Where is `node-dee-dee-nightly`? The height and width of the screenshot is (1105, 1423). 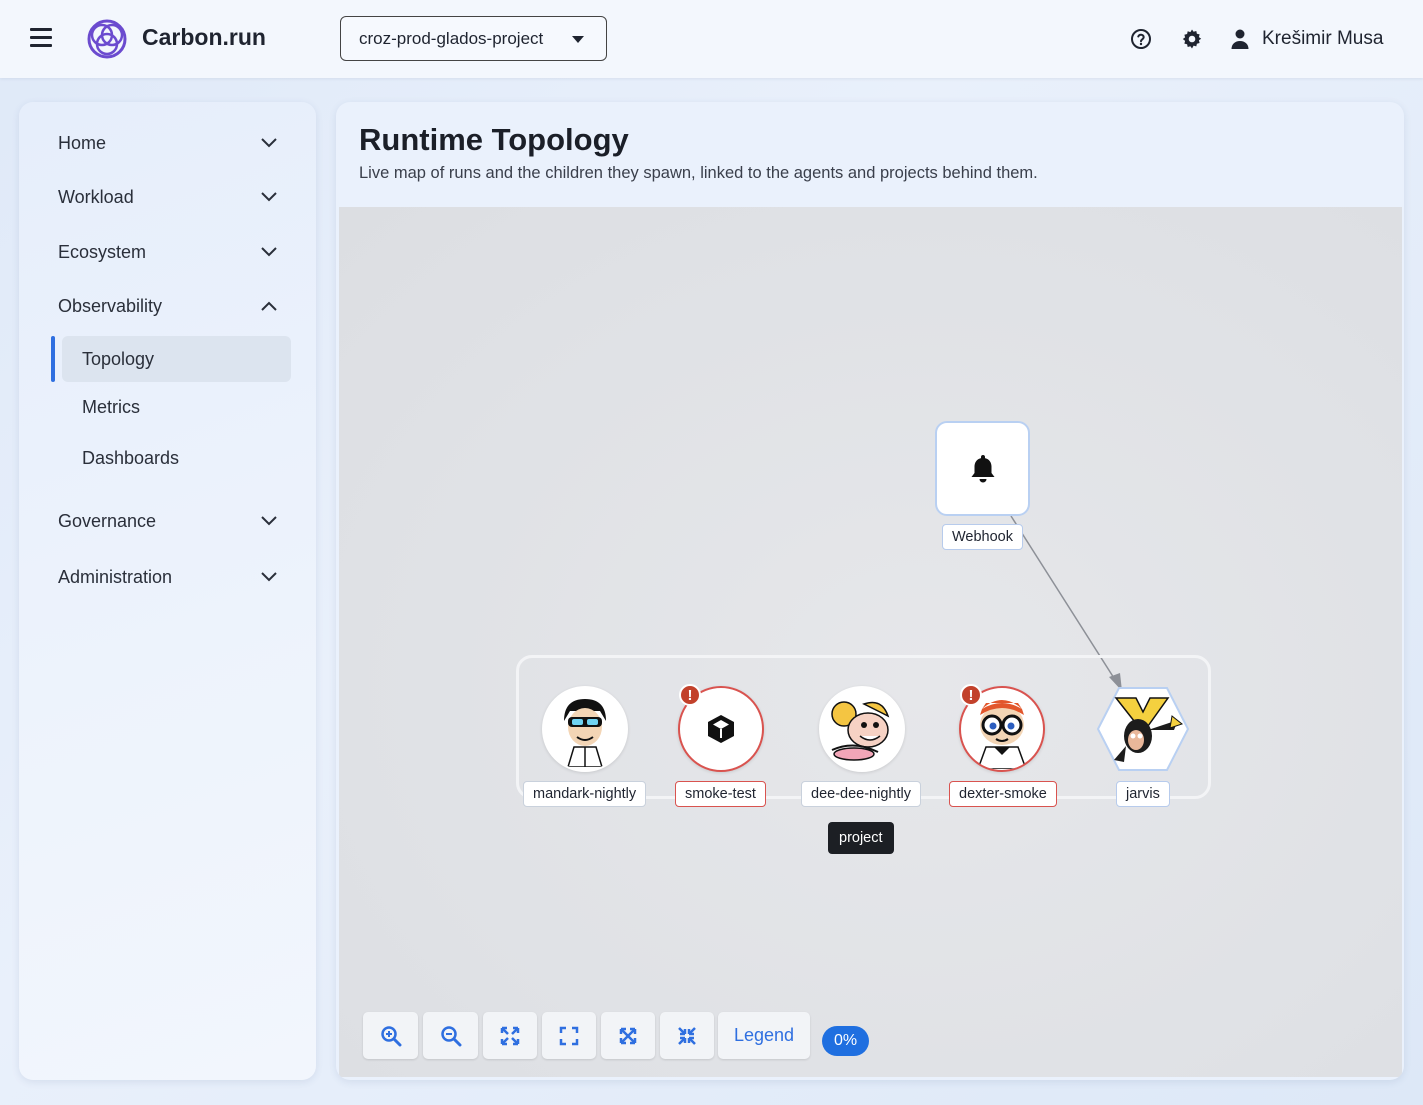 node-dee-dee-nightly is located at coordinates (862, 729).